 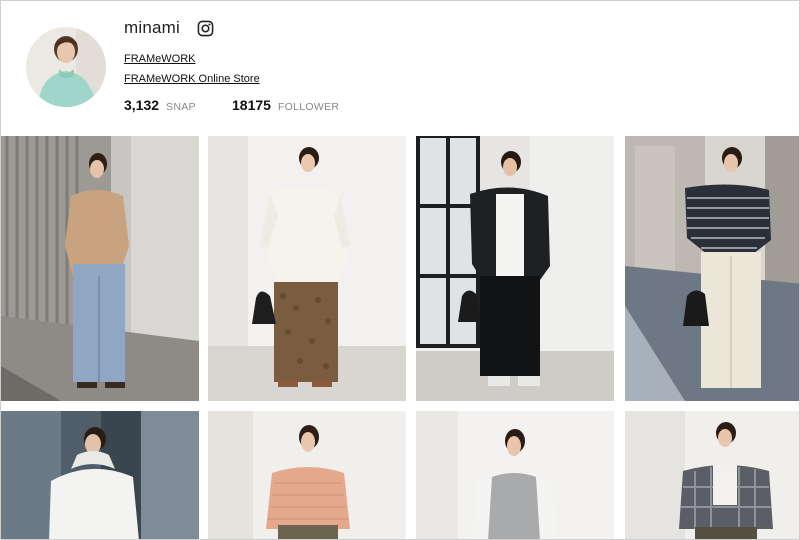 I want to click on snap-label: SNAP, so click(x=181, y=107).